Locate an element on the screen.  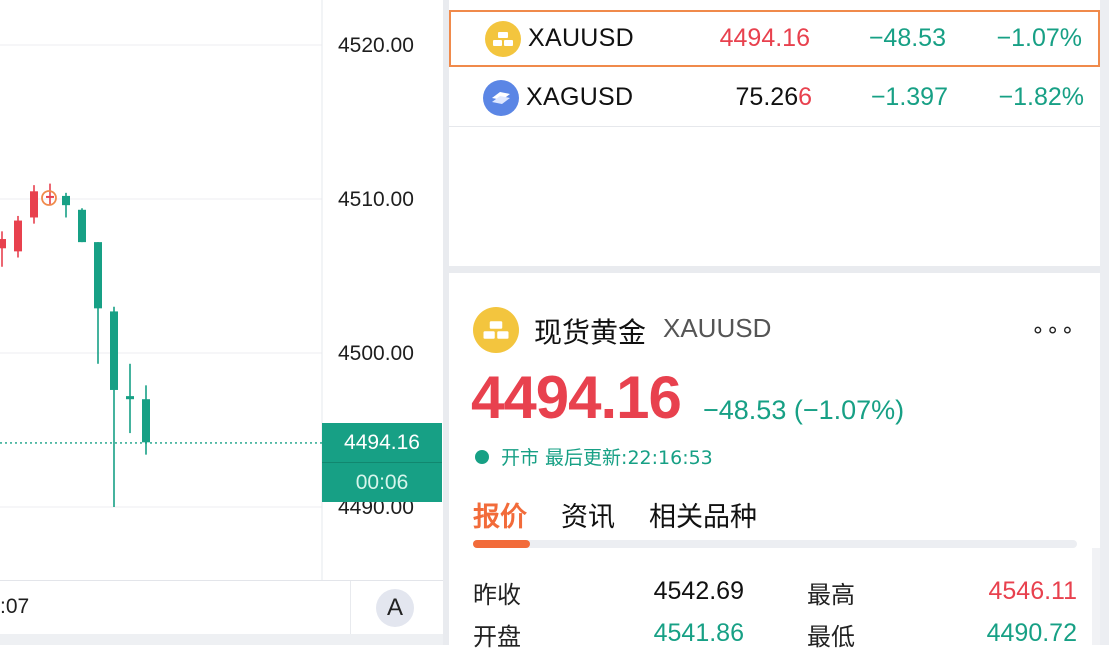
tab-indicator-track is located at coordinates (775, 544).